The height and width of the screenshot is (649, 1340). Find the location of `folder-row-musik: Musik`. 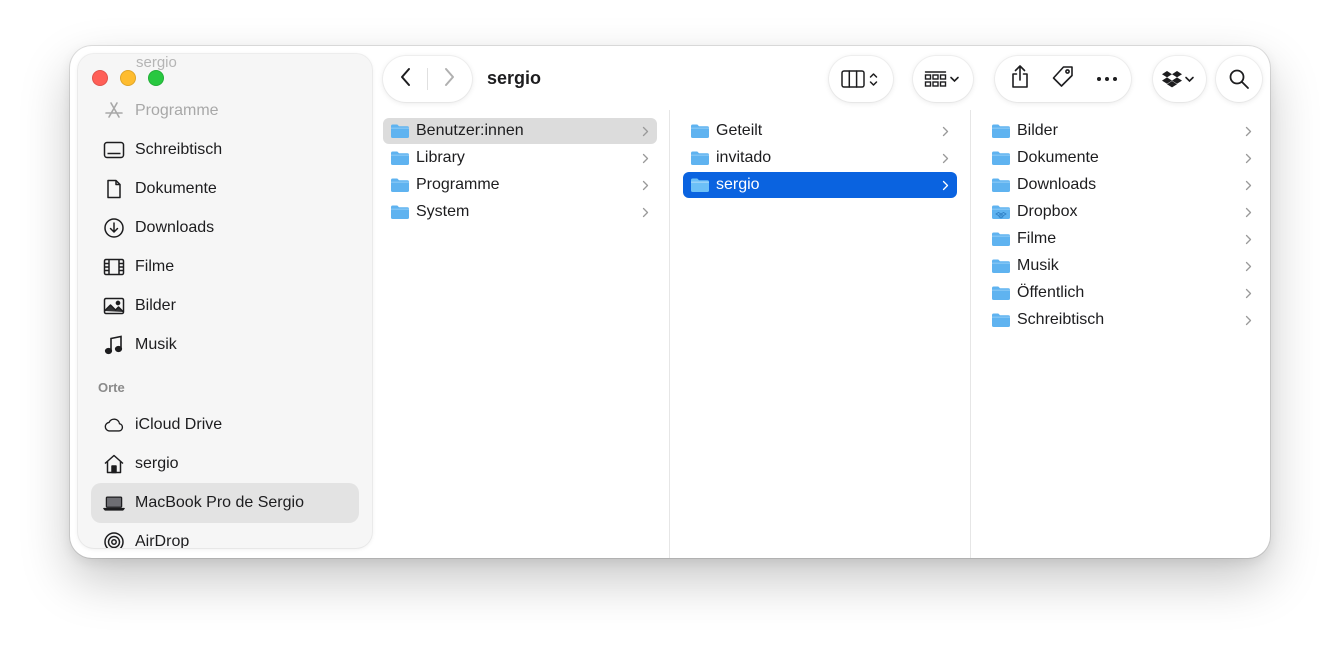

folder-row-musik: Musik is located at coordinates (1122, 266).